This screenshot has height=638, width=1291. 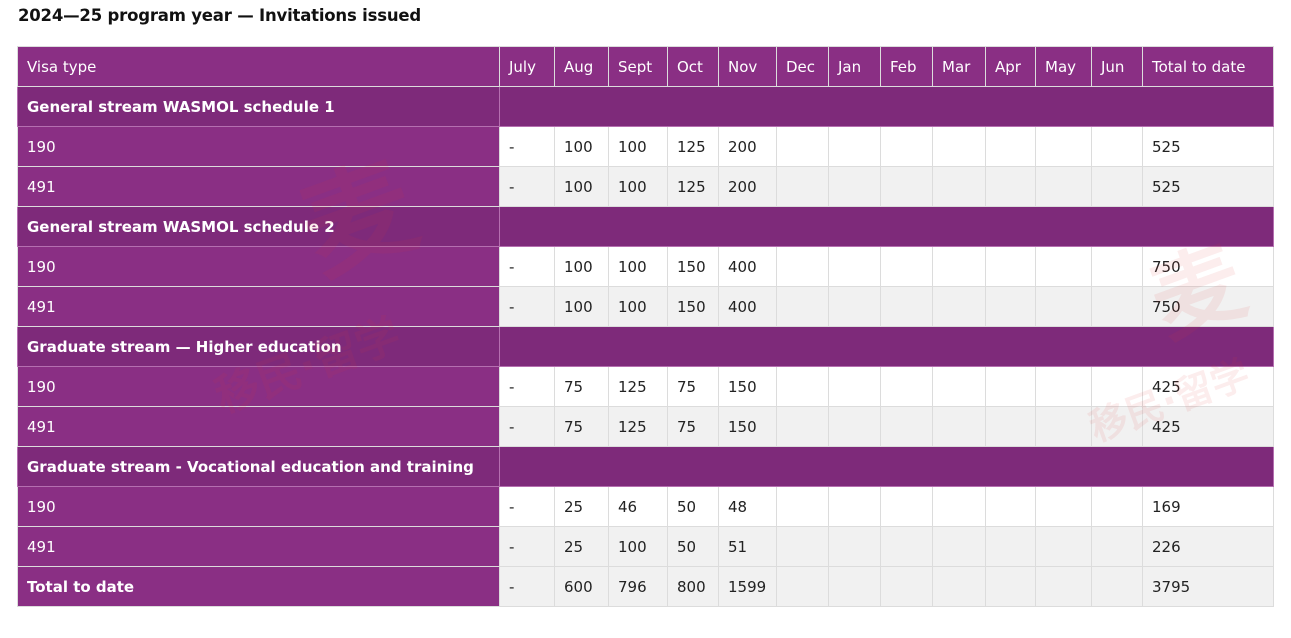 I want to click on table-cell: 150, so click(x=693, y=306).